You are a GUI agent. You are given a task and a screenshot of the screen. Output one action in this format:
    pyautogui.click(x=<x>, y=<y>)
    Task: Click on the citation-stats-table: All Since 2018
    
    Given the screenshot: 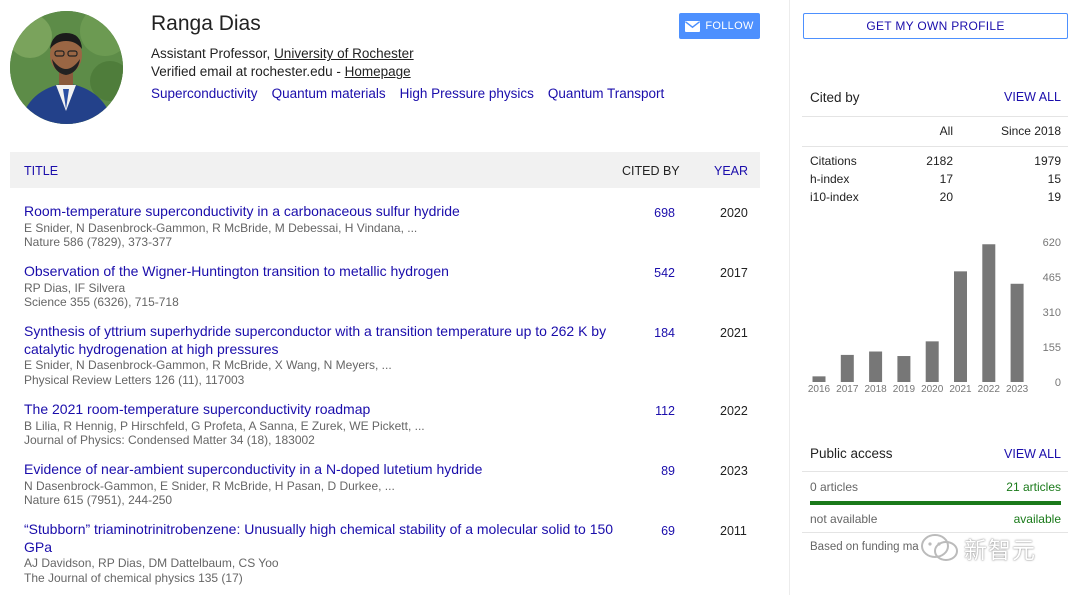 What is the action you would take?
    pyautogui.click(x=935, y=131)
    